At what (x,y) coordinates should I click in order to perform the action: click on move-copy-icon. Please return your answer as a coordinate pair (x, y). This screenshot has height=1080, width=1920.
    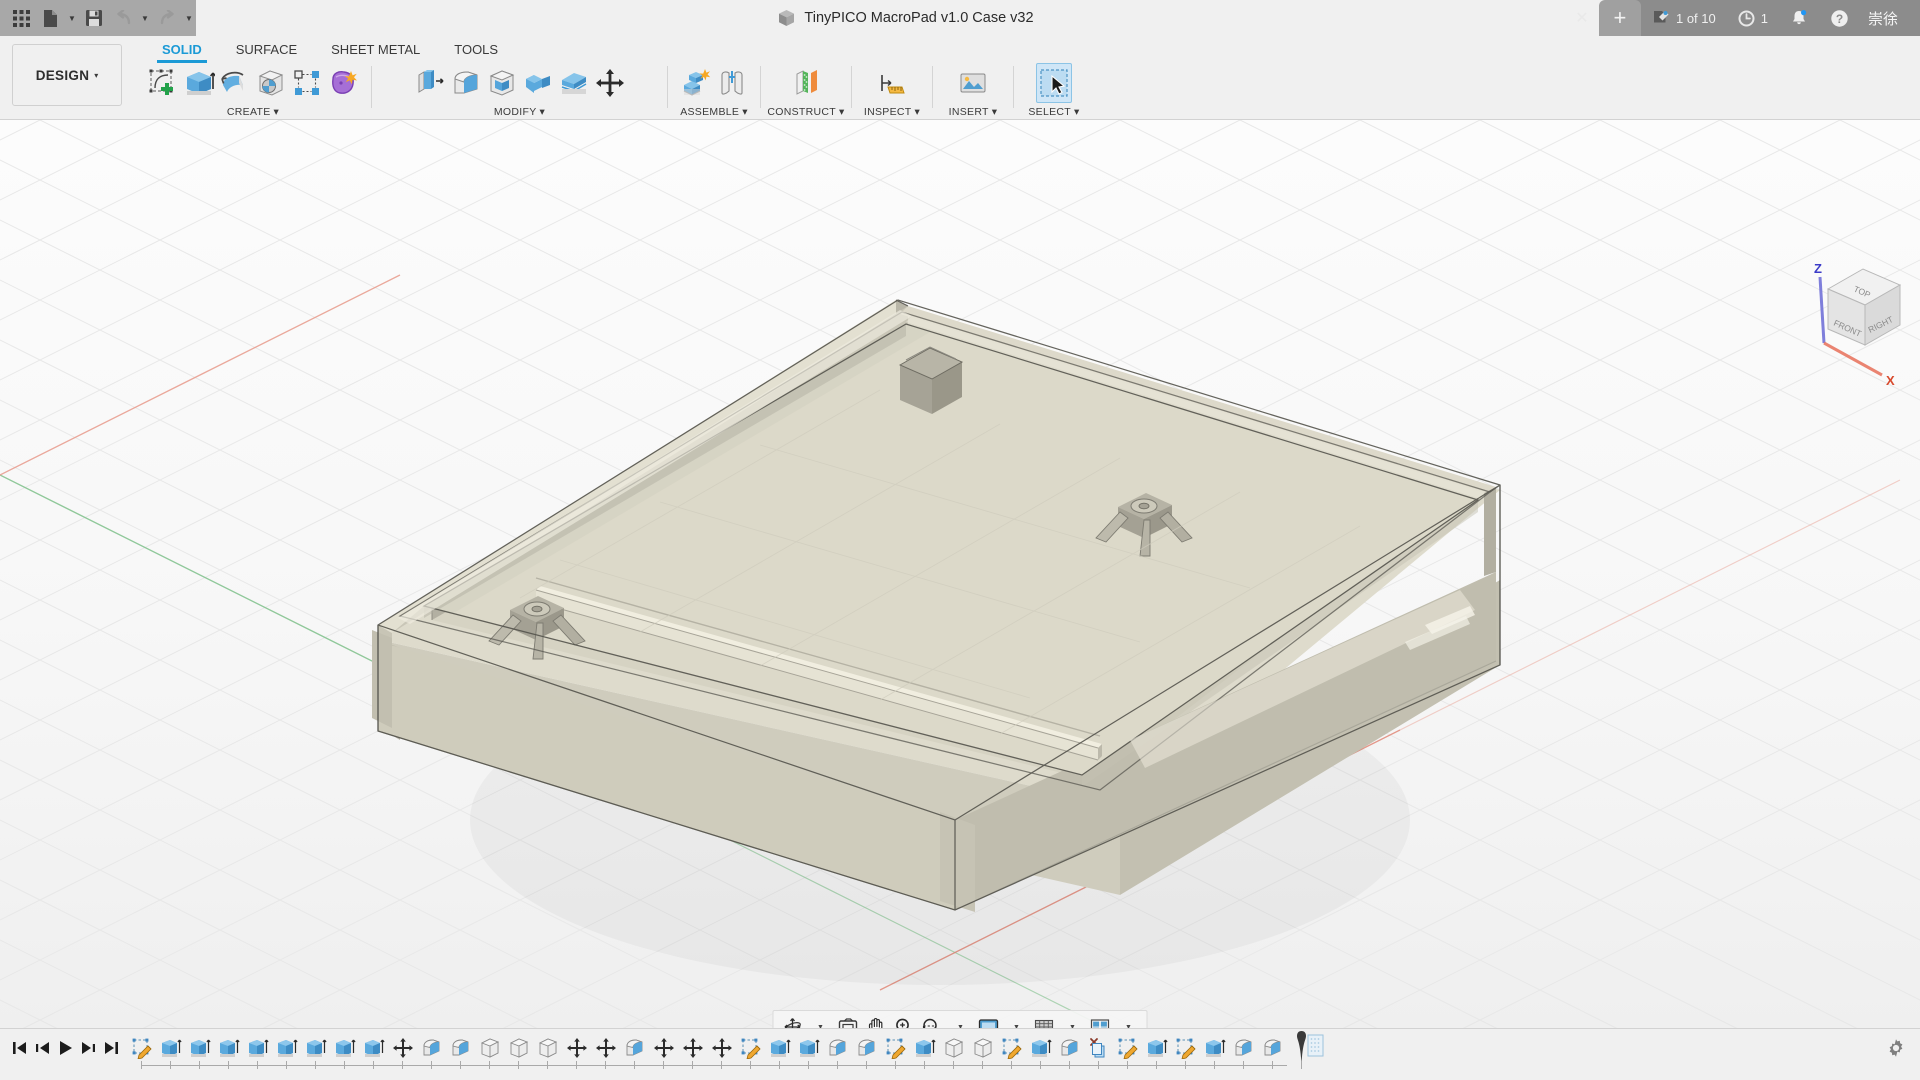
    Looking at the image, I should click on (610, 83).